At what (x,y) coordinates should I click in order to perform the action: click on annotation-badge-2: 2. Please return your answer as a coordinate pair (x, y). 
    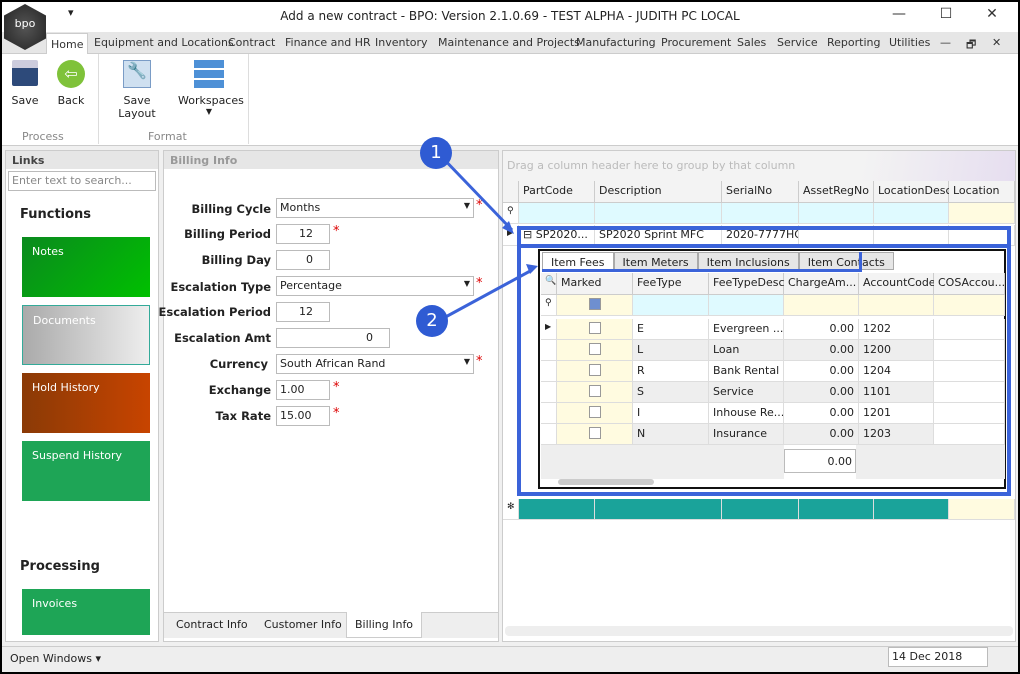
    Looking at the image, I should click on (432, 321).